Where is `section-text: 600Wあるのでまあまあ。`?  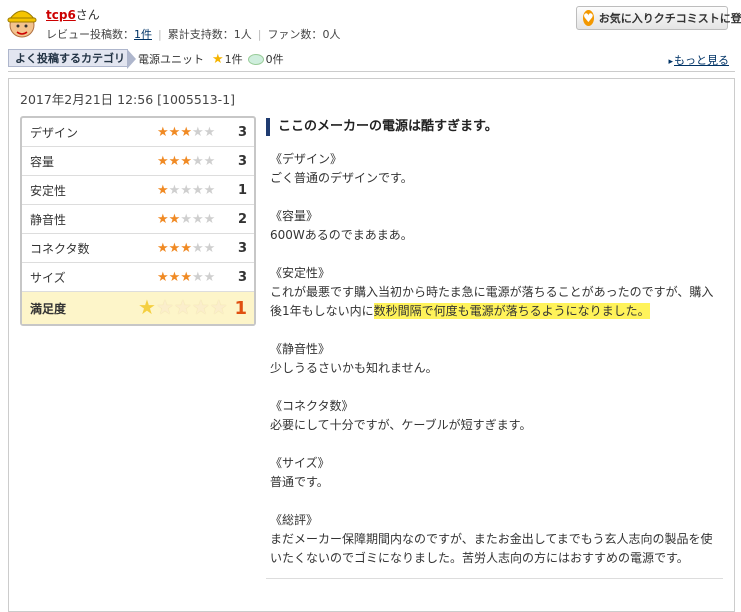 section-text: 600Wあるのでまあまあ。 is located at coordinates (341, 235).